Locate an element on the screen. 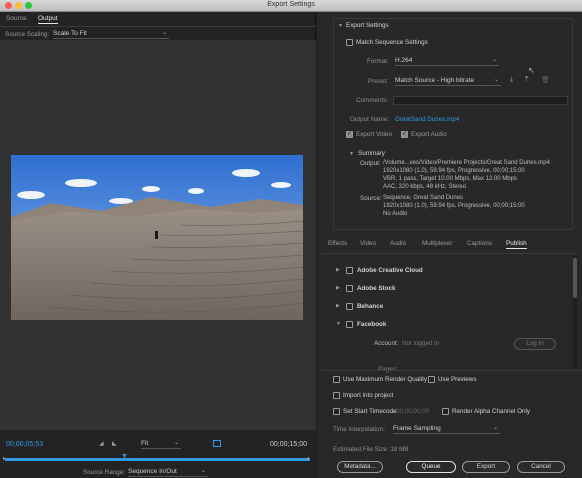  creative-cloud-checkbox is located at coordinates (349, 270).